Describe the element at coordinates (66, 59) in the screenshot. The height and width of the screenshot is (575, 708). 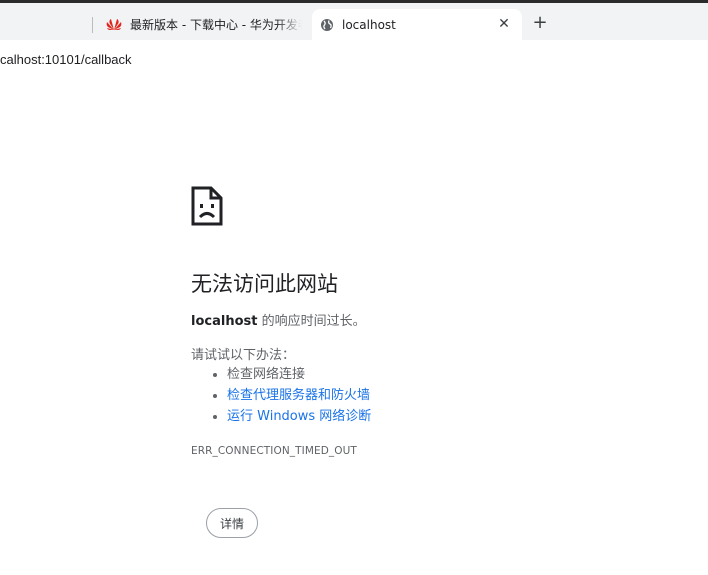
I see `url-text: calhost:10101/callback` at that location.